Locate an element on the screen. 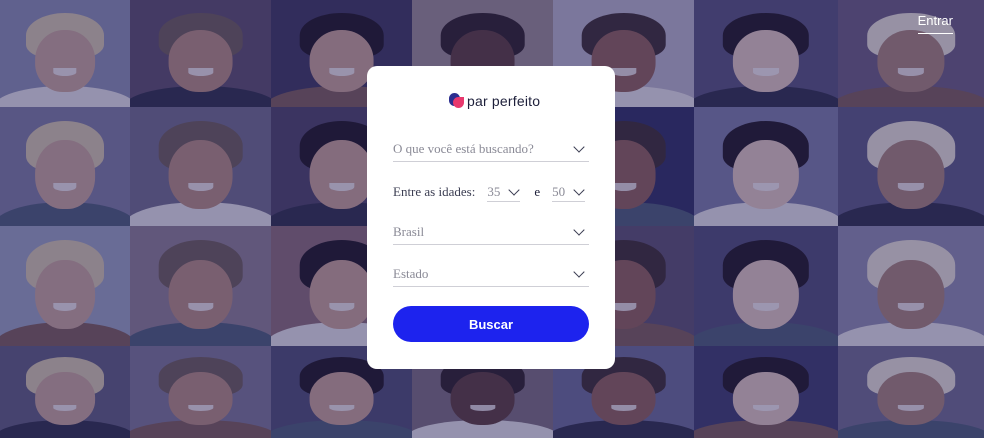 Image resolution: width=984 pixels, height=438 pixels. country-value: Brasil is located at coordinates (409, 231).